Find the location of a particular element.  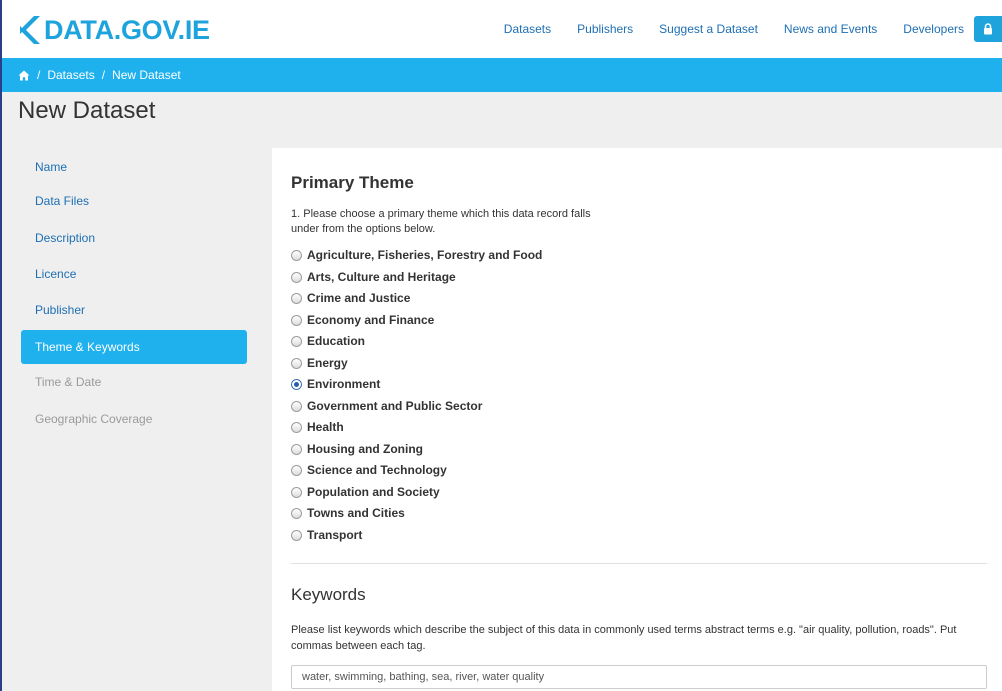

theme-option-population: Population and Society is located at coordinates (365, 492).